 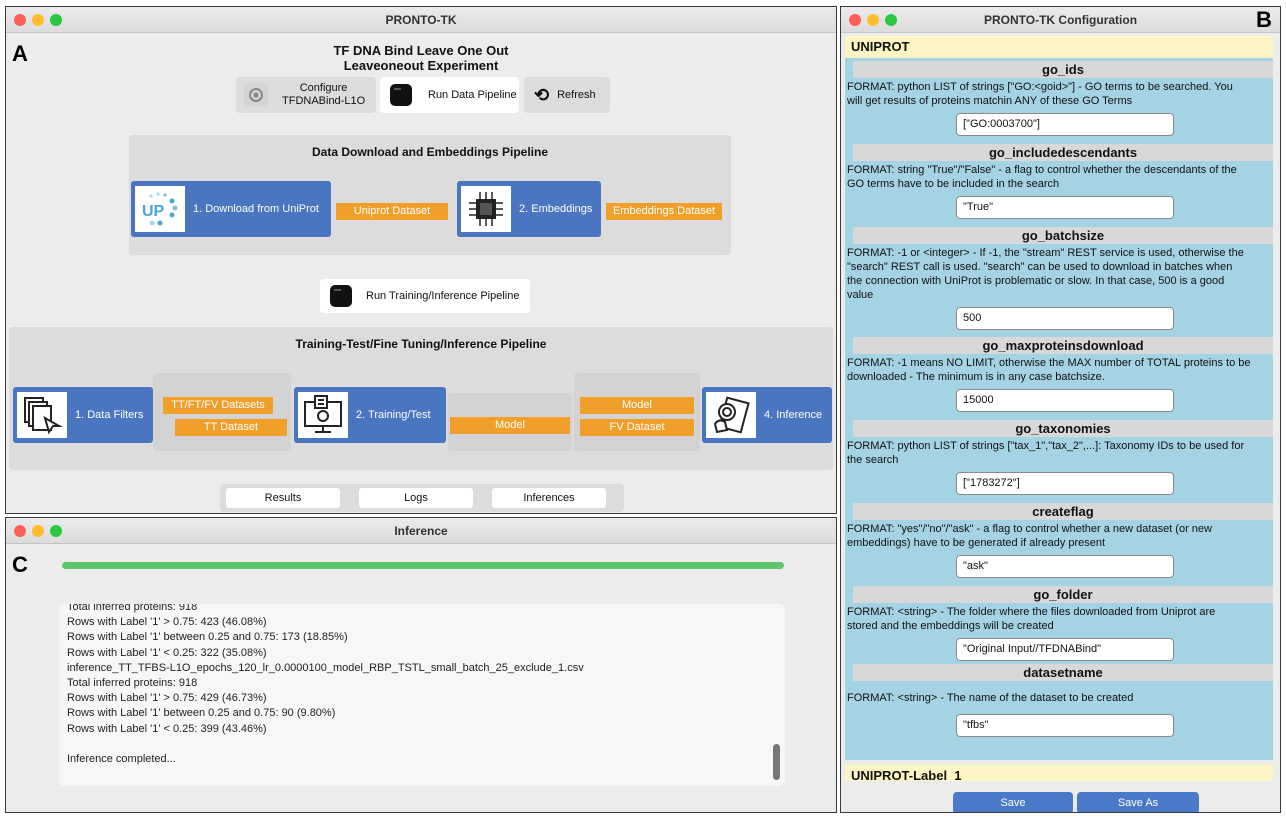 What do you see at coordinates (132, 608) in the screenshot?
I see `log-line: Total inferred proteins: 918` at bounding box center [132, 608].